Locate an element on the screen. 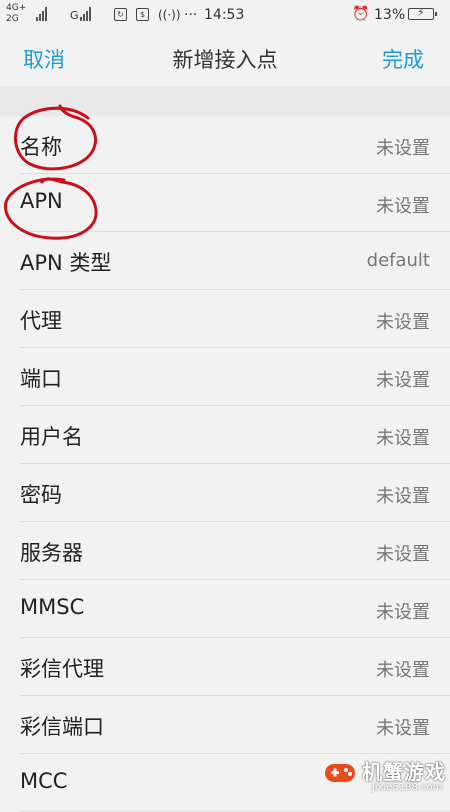 This screenshot has height=812, width=450. watermark: 机蟹游戏 jixie5188.com is located at coordinates (386, 775).